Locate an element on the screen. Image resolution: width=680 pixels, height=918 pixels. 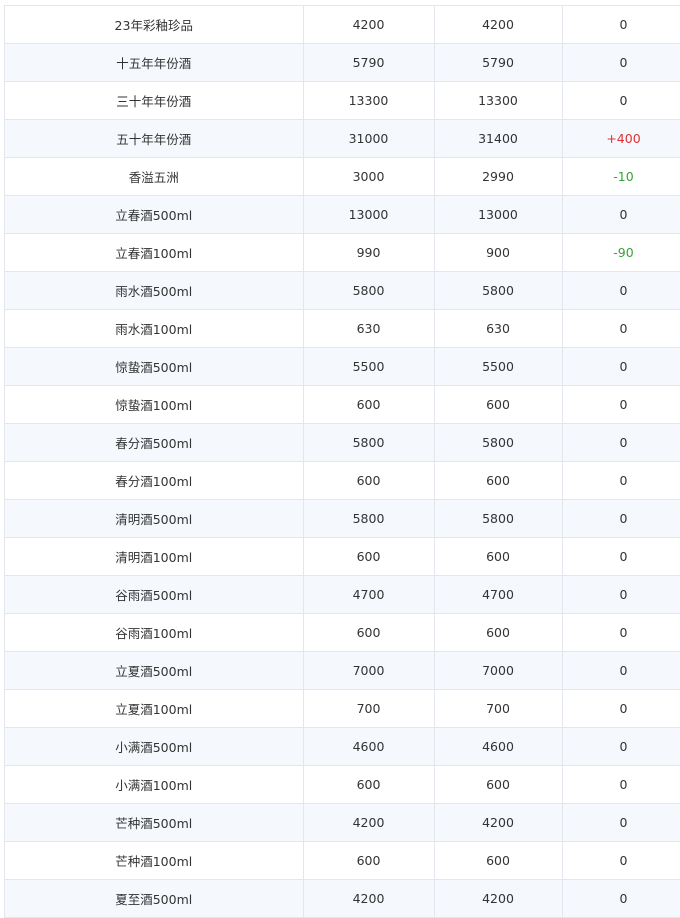
table-row: 春分酒500ml 5800 5800 0 is located at coordinates (342, 442).